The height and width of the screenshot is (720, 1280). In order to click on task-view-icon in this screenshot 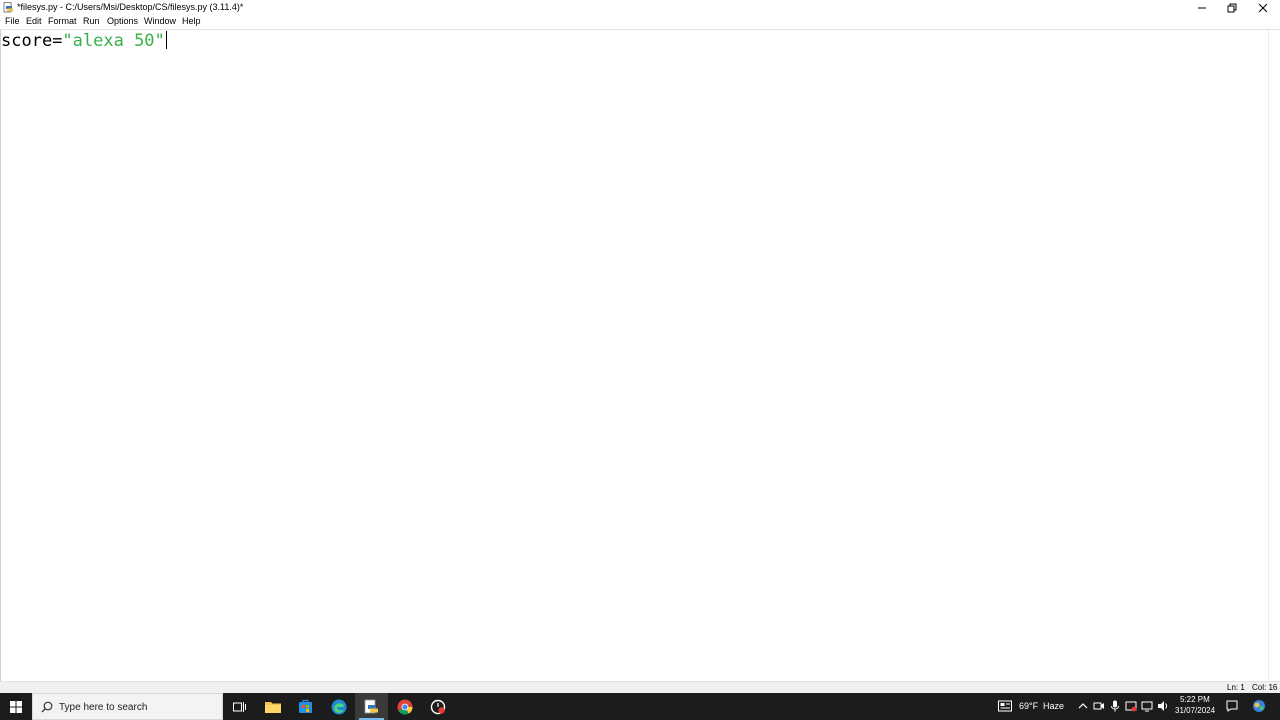, I will do `click(239, 706)`.